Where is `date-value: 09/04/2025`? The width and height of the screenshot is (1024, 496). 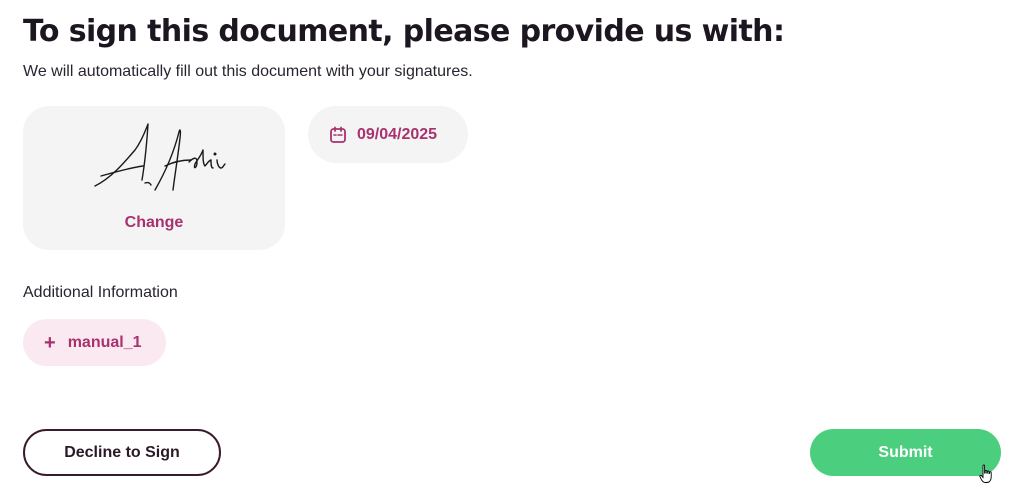 date-value: 09/04/2025 is located at coordinates (397, 134).